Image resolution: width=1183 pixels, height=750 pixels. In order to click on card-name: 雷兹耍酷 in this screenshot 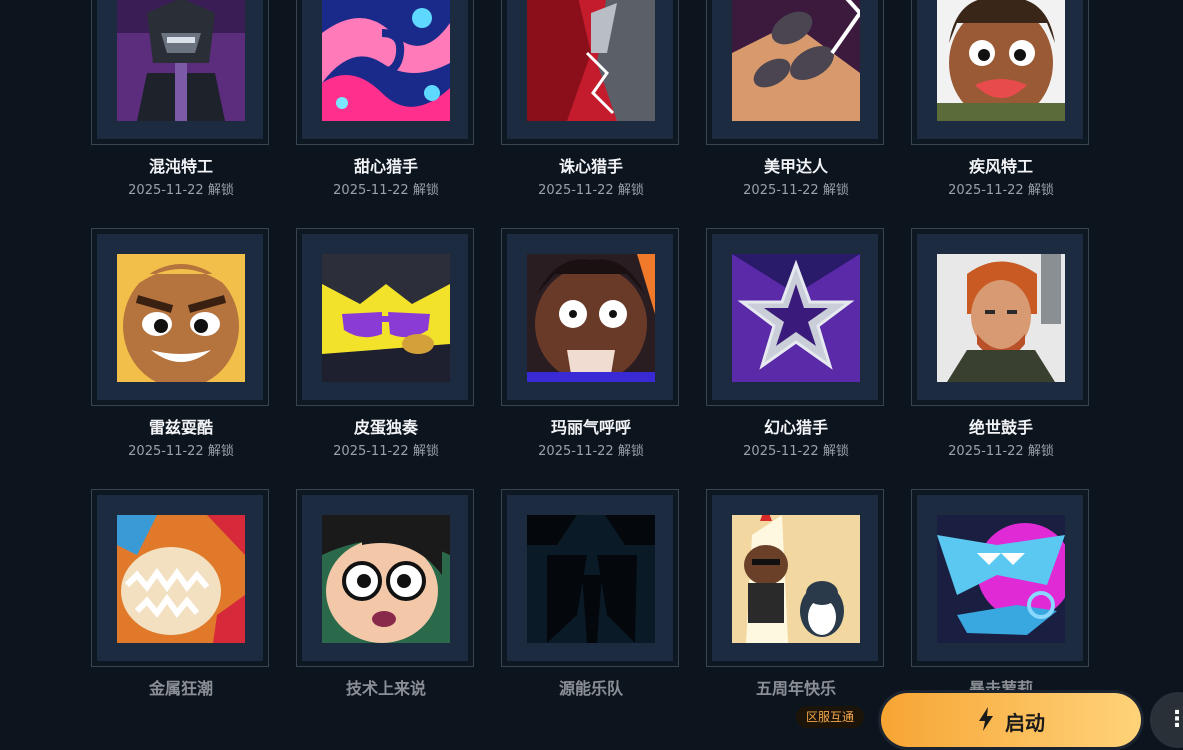, I will do `click(180, 427)`.